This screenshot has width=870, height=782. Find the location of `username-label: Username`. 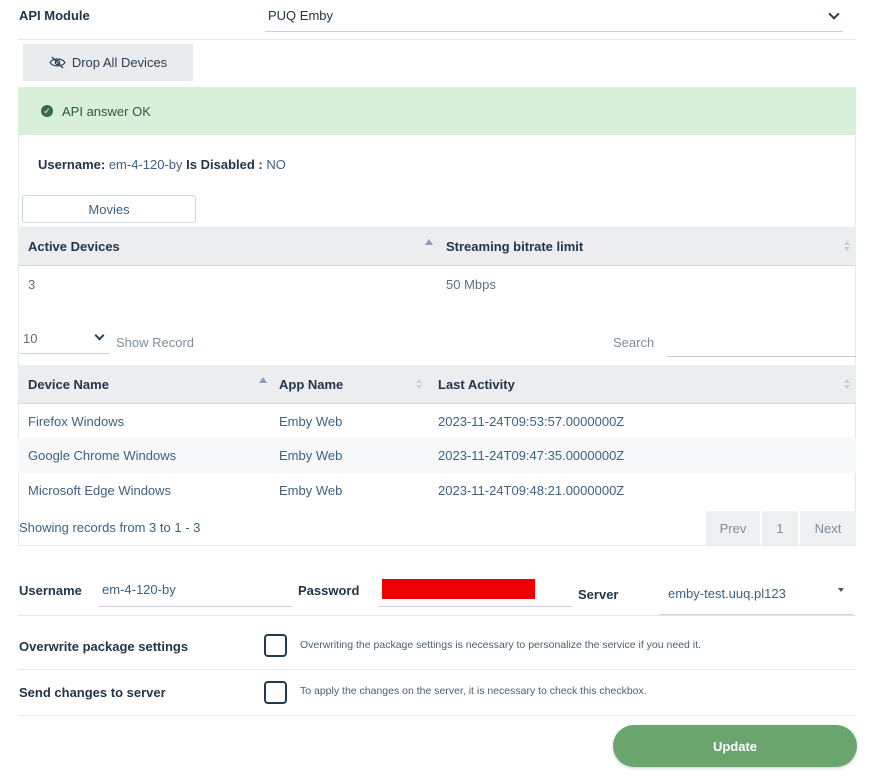

username-label: Username is located at coordinates (50, 590).